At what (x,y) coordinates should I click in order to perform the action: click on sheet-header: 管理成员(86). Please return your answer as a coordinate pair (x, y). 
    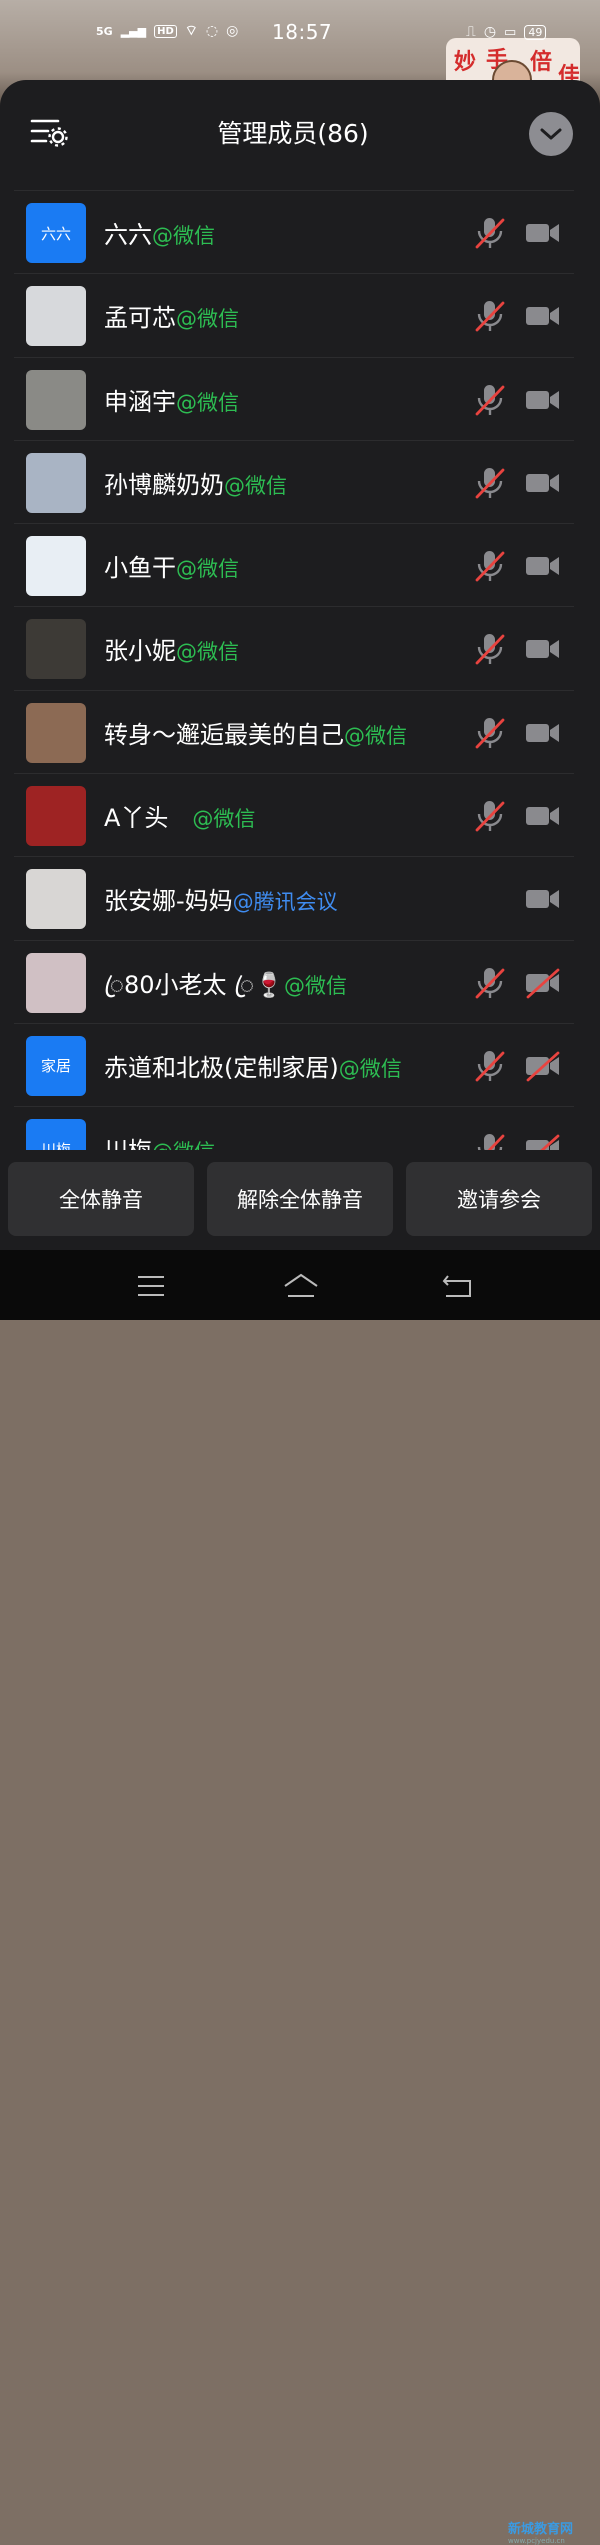
    Looking at the image, I should click on (300, 135).